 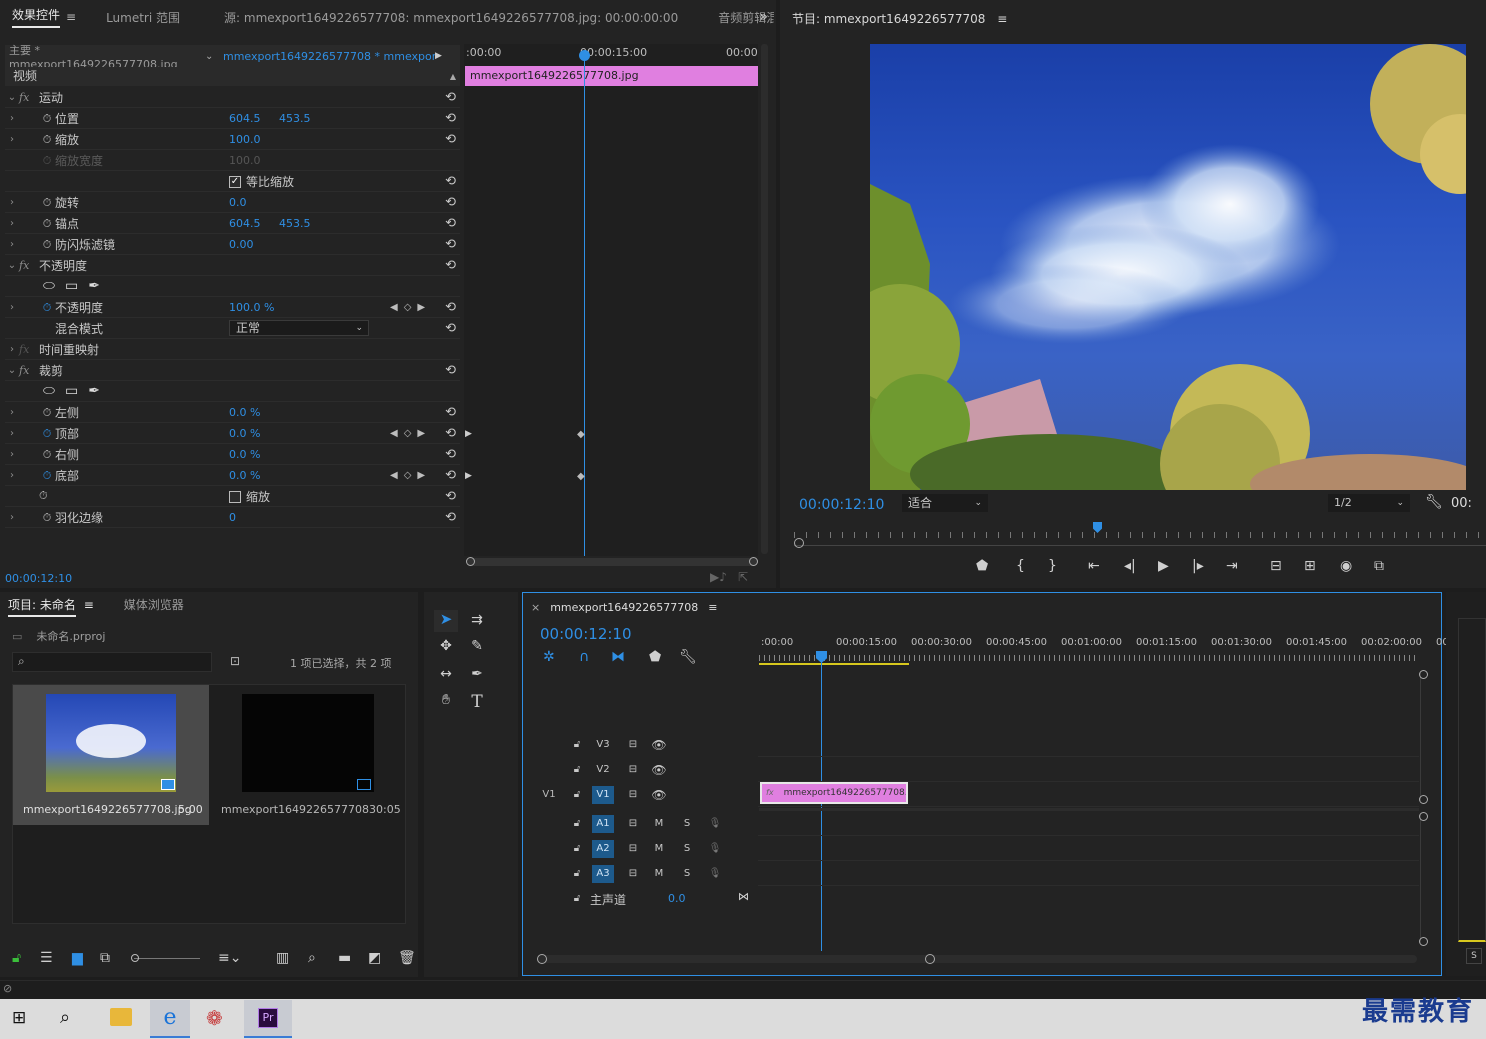 What do you see at coordinates (677, 898) in the screenshot?
I see `master-volume-value: 0.0` at bounding box center [677, 898].